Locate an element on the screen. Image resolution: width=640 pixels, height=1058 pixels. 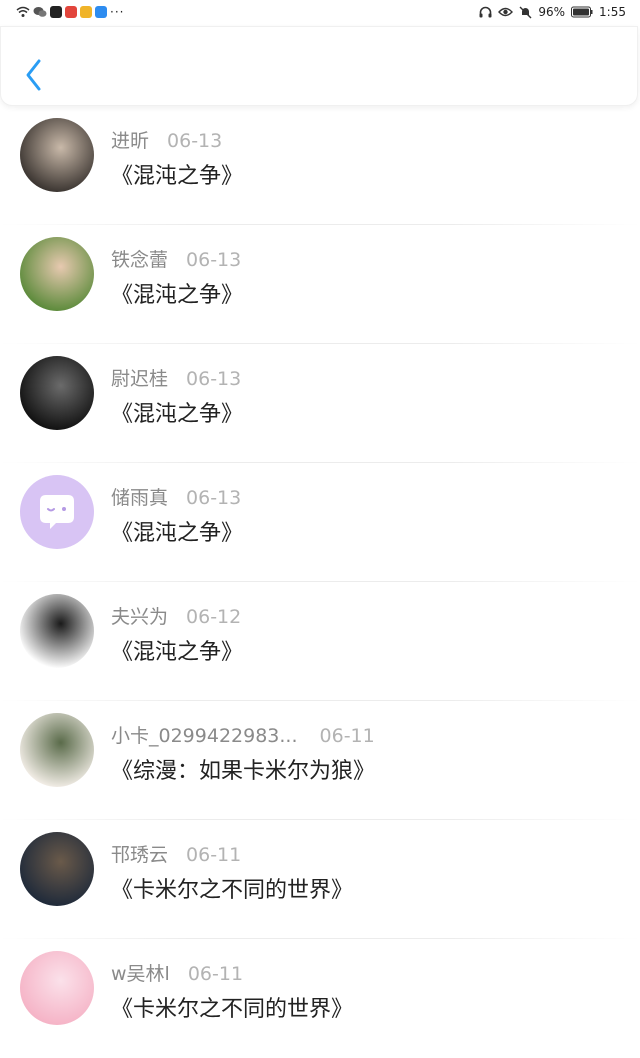
list-item: 铁念蕾 06-13 《混沌之争》 is located at coordinates (320, 284).